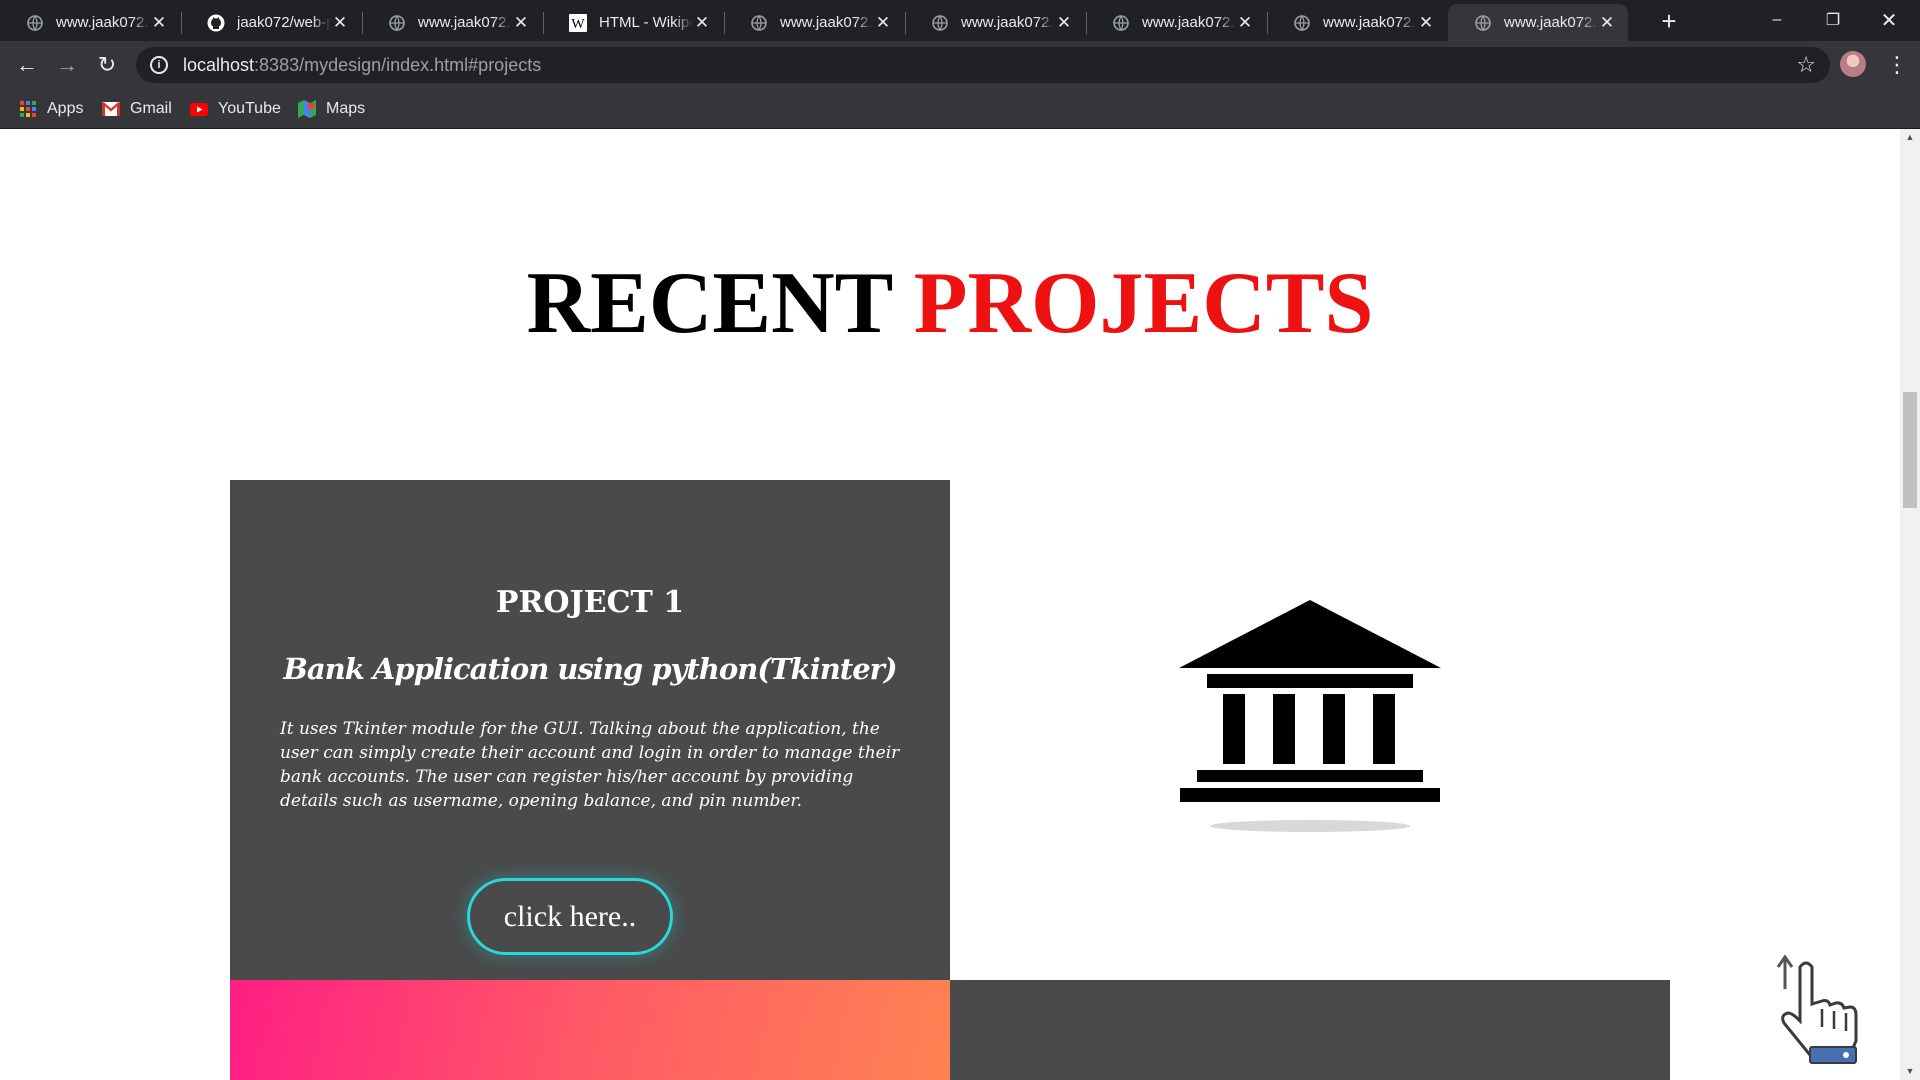 Image resolution: width=1920 pixels, height=1080 pixels. I want to click on tab: W HTML - Wikipedia✕, so click(633, 22).